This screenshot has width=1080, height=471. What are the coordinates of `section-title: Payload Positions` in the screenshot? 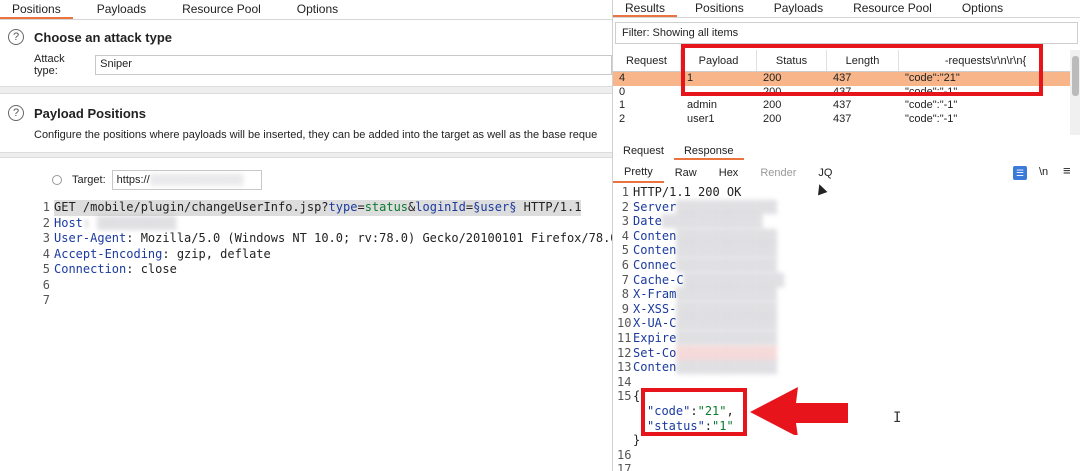 It's located at (90, 113).